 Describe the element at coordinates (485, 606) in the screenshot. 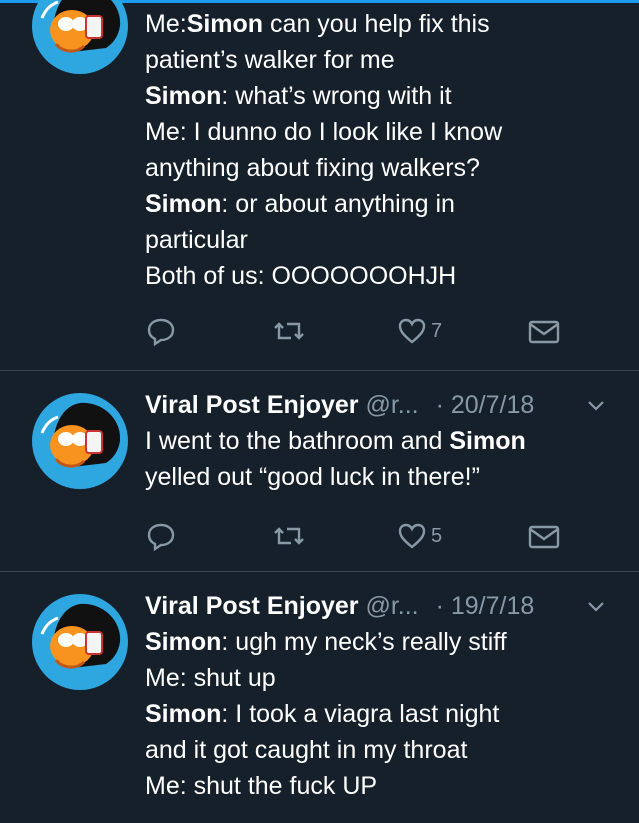

I see `tweet-date: · 19/7/18` at that location.